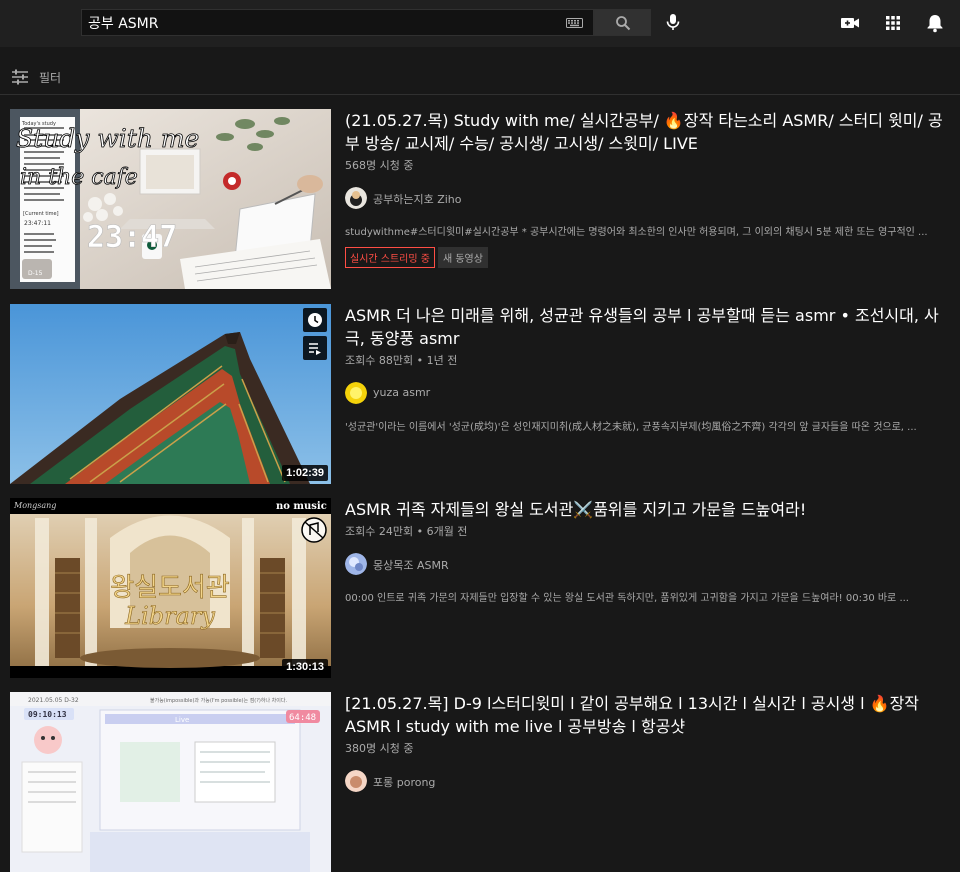 This screenshot has height=872, width=960. I want to click on keyboard-icon, so click(574, 23).